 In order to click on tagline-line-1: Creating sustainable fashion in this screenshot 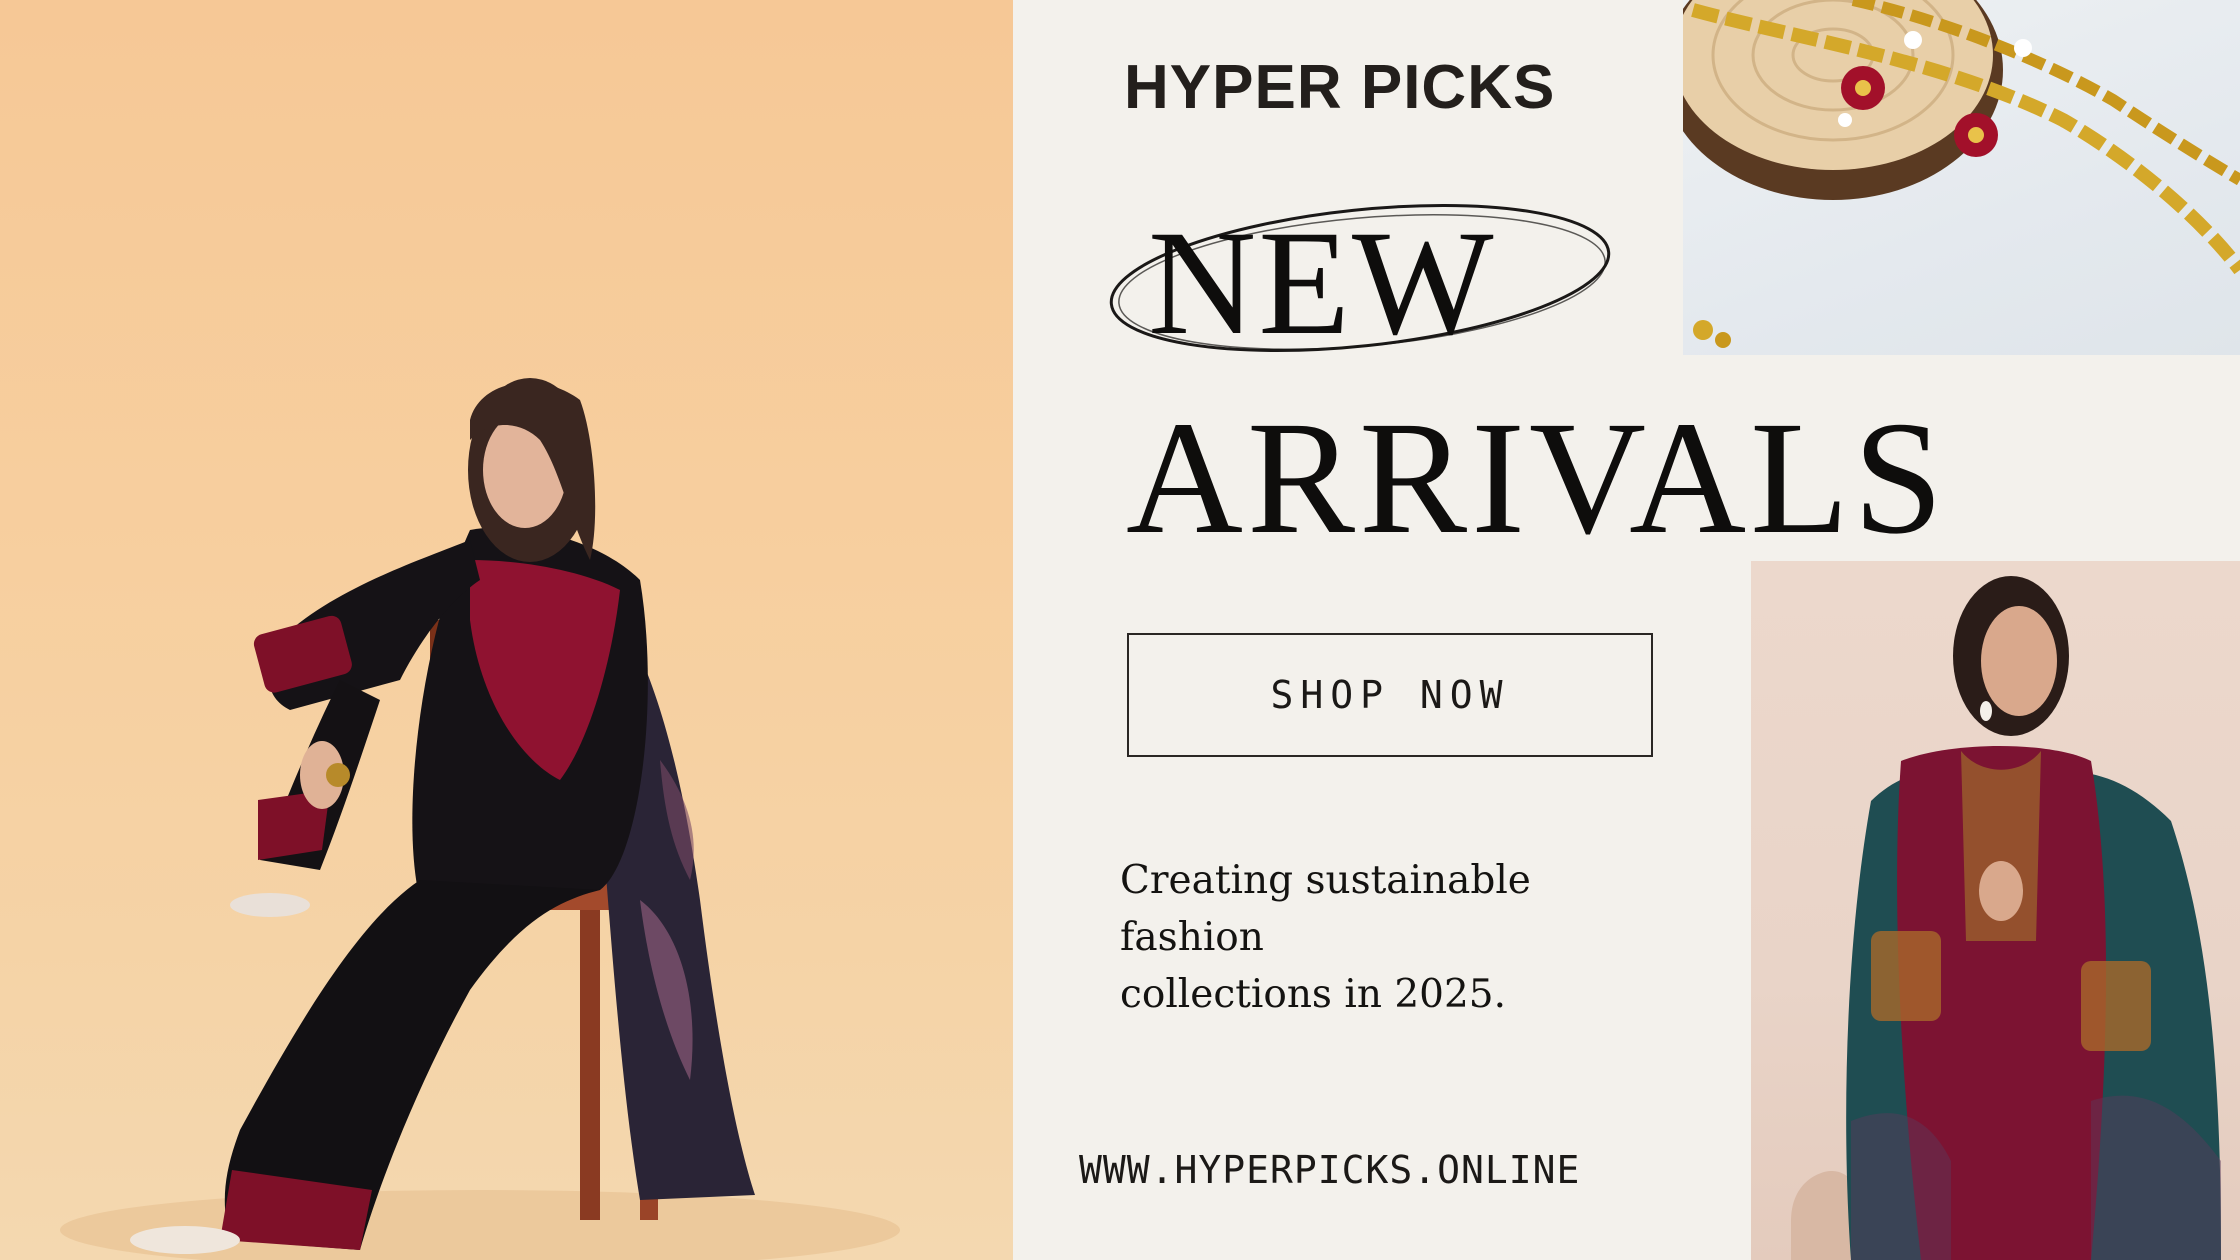, I will do `click(1325, 909)`.